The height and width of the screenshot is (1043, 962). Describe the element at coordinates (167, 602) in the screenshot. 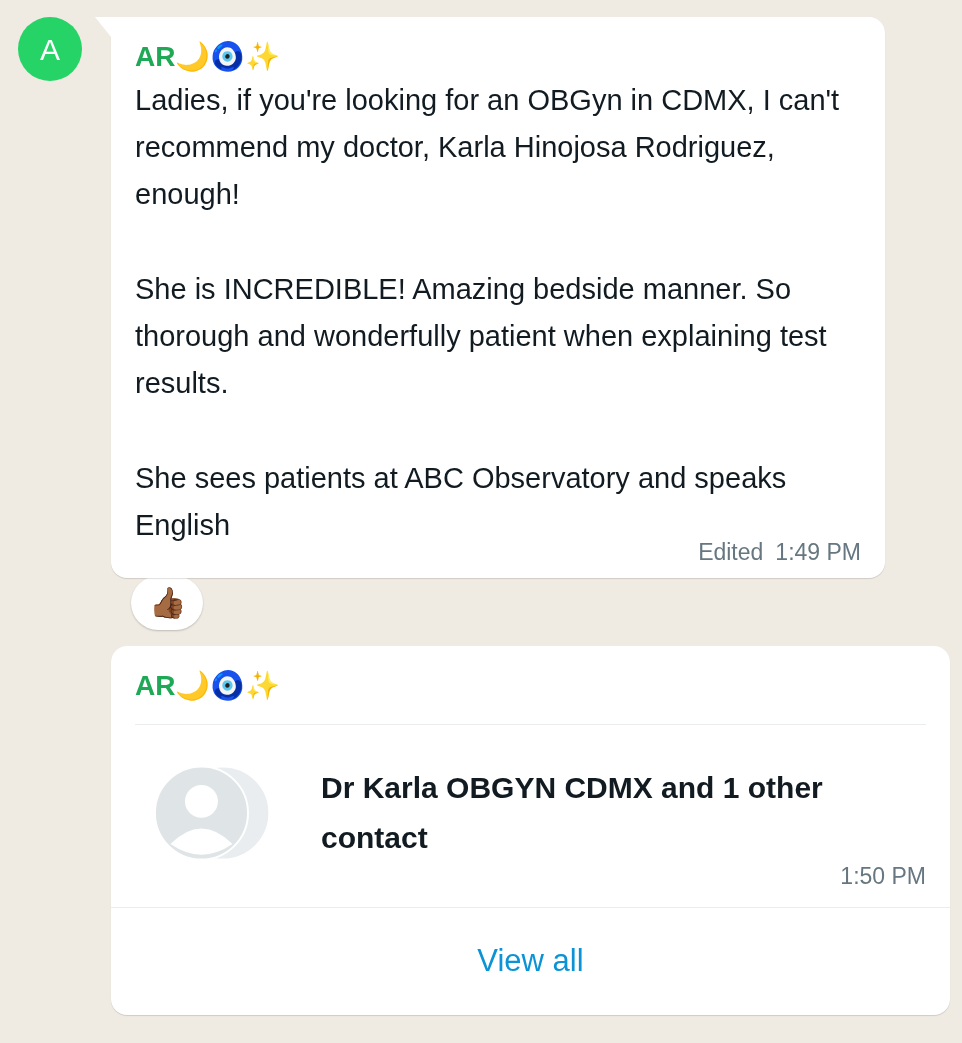

I see `reaction-badge: 👍🏾` at that location.